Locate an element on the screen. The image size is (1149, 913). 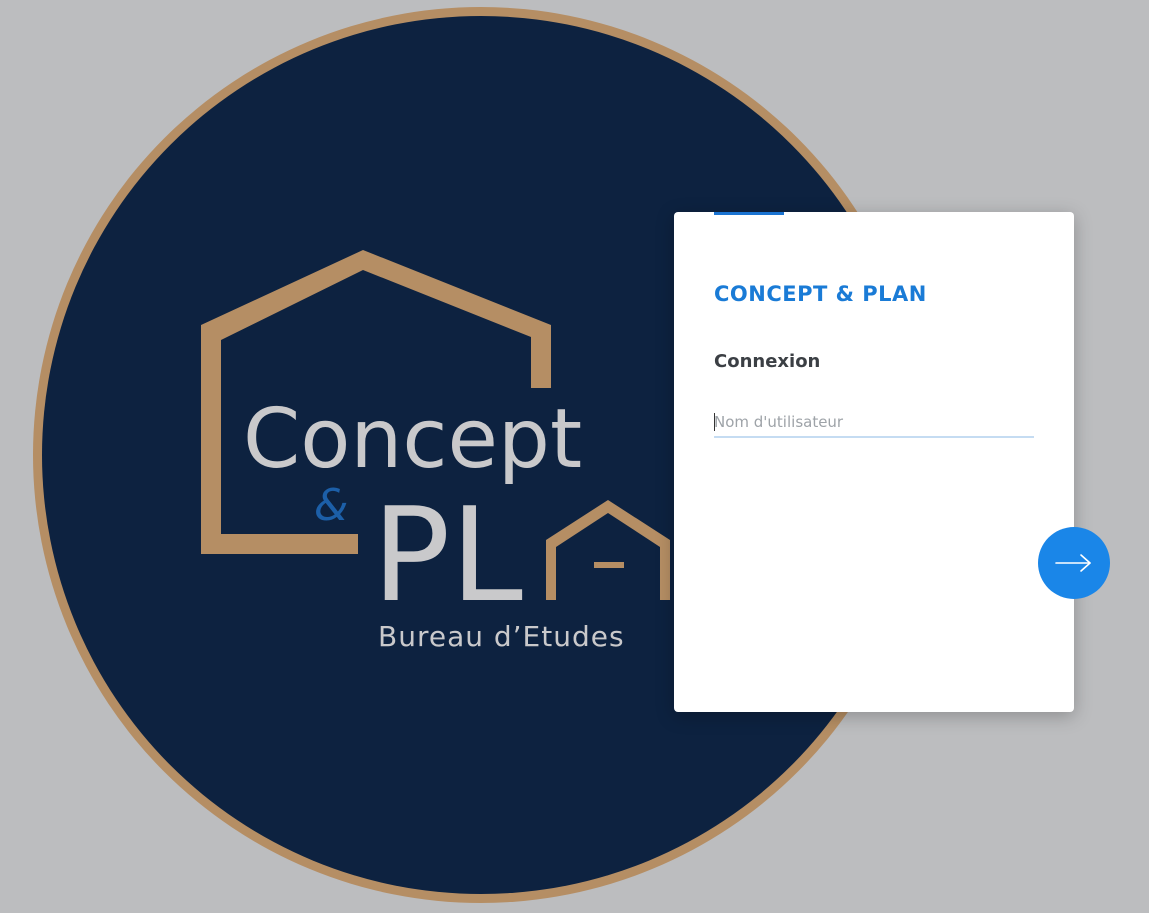
logo-pl-text: PL is located at coordinates (447, 555).